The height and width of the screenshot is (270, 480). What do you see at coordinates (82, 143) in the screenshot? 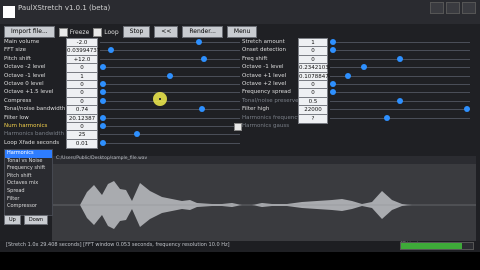
I see `param-value-field: 0.01` at bounding box center [82, 143].